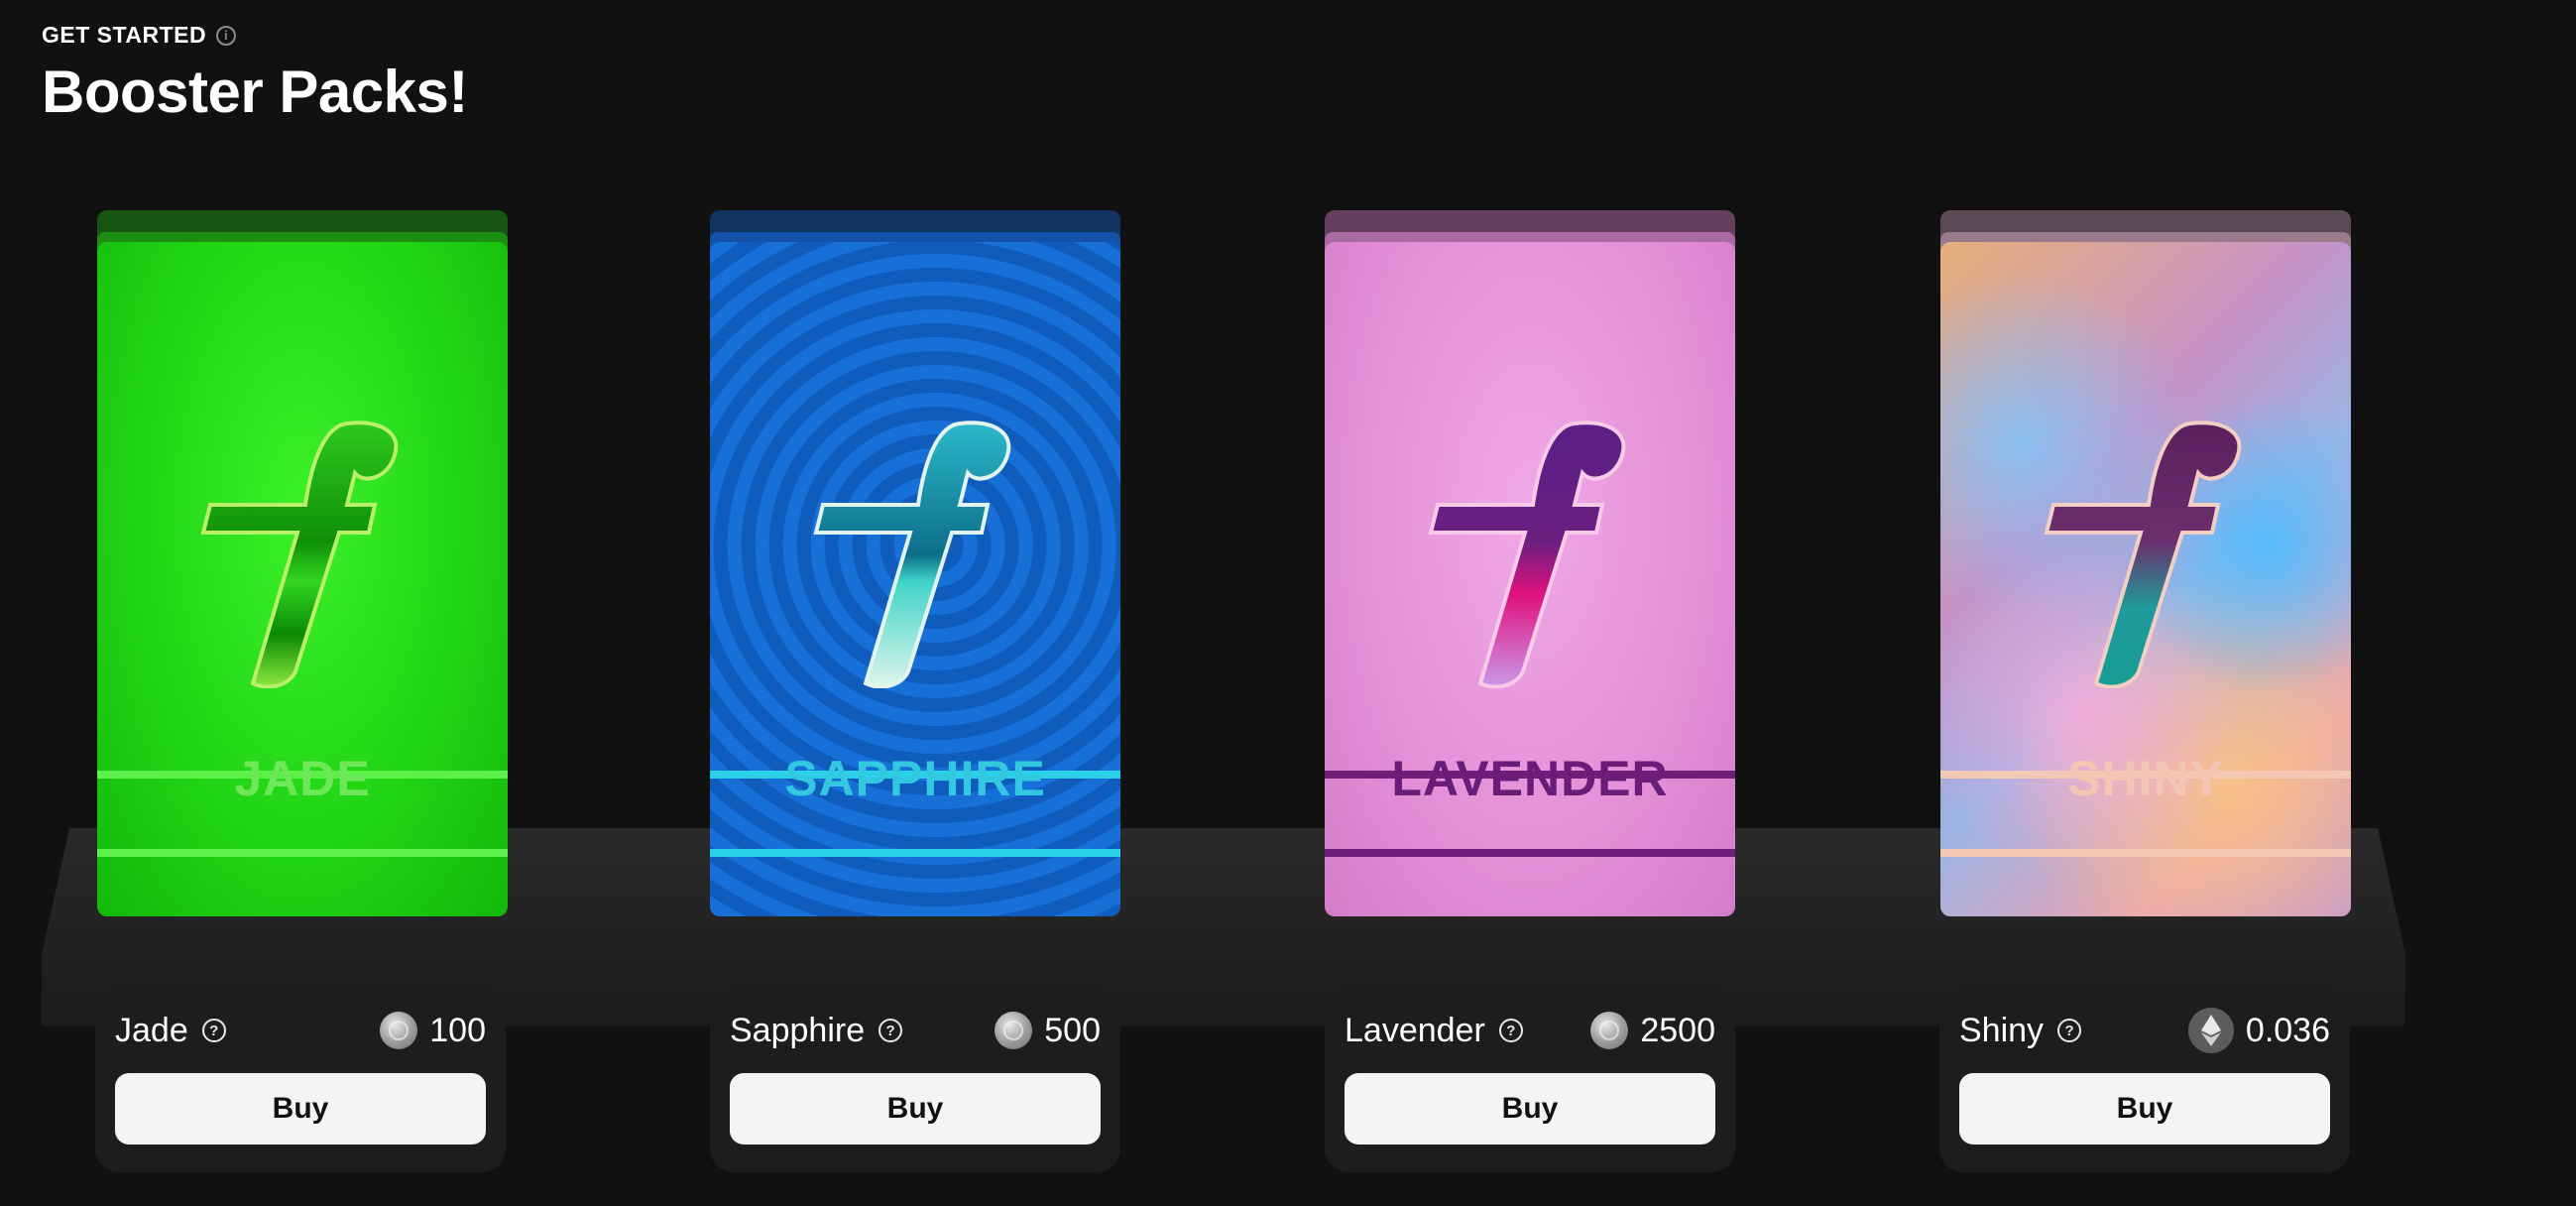  What do you see at coordinates (151, 1030) in the screenshot?
I see `pack-name: Jade` at bounding box center [151, 1030].